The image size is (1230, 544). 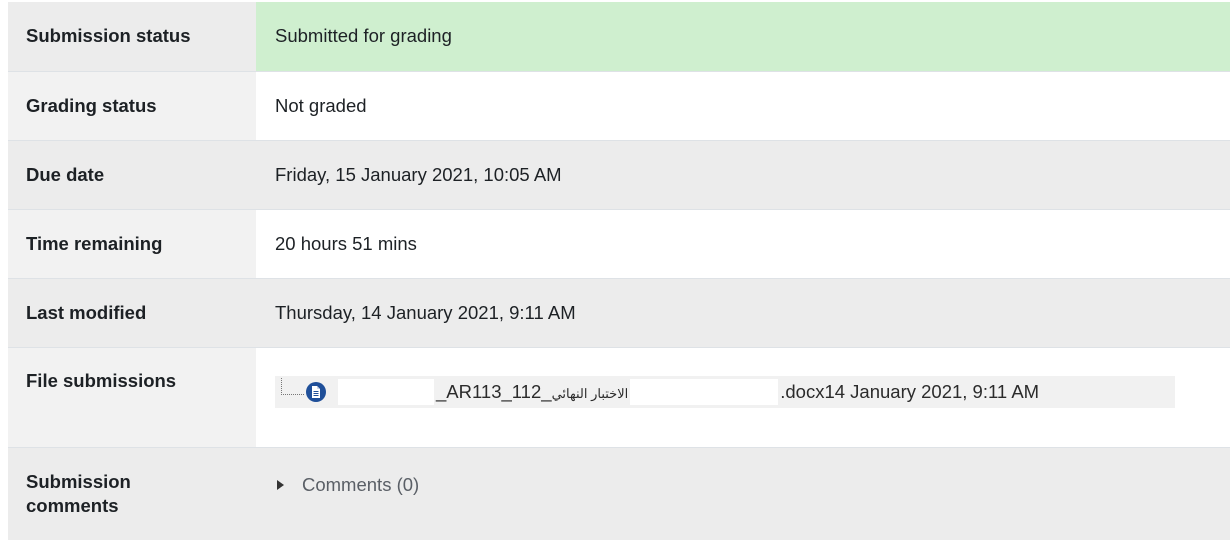 What do you see at coordinates (72, 505) in the screenshot?
I see `submission-comments-label-line2: comments` at bounding box center [72, 505].